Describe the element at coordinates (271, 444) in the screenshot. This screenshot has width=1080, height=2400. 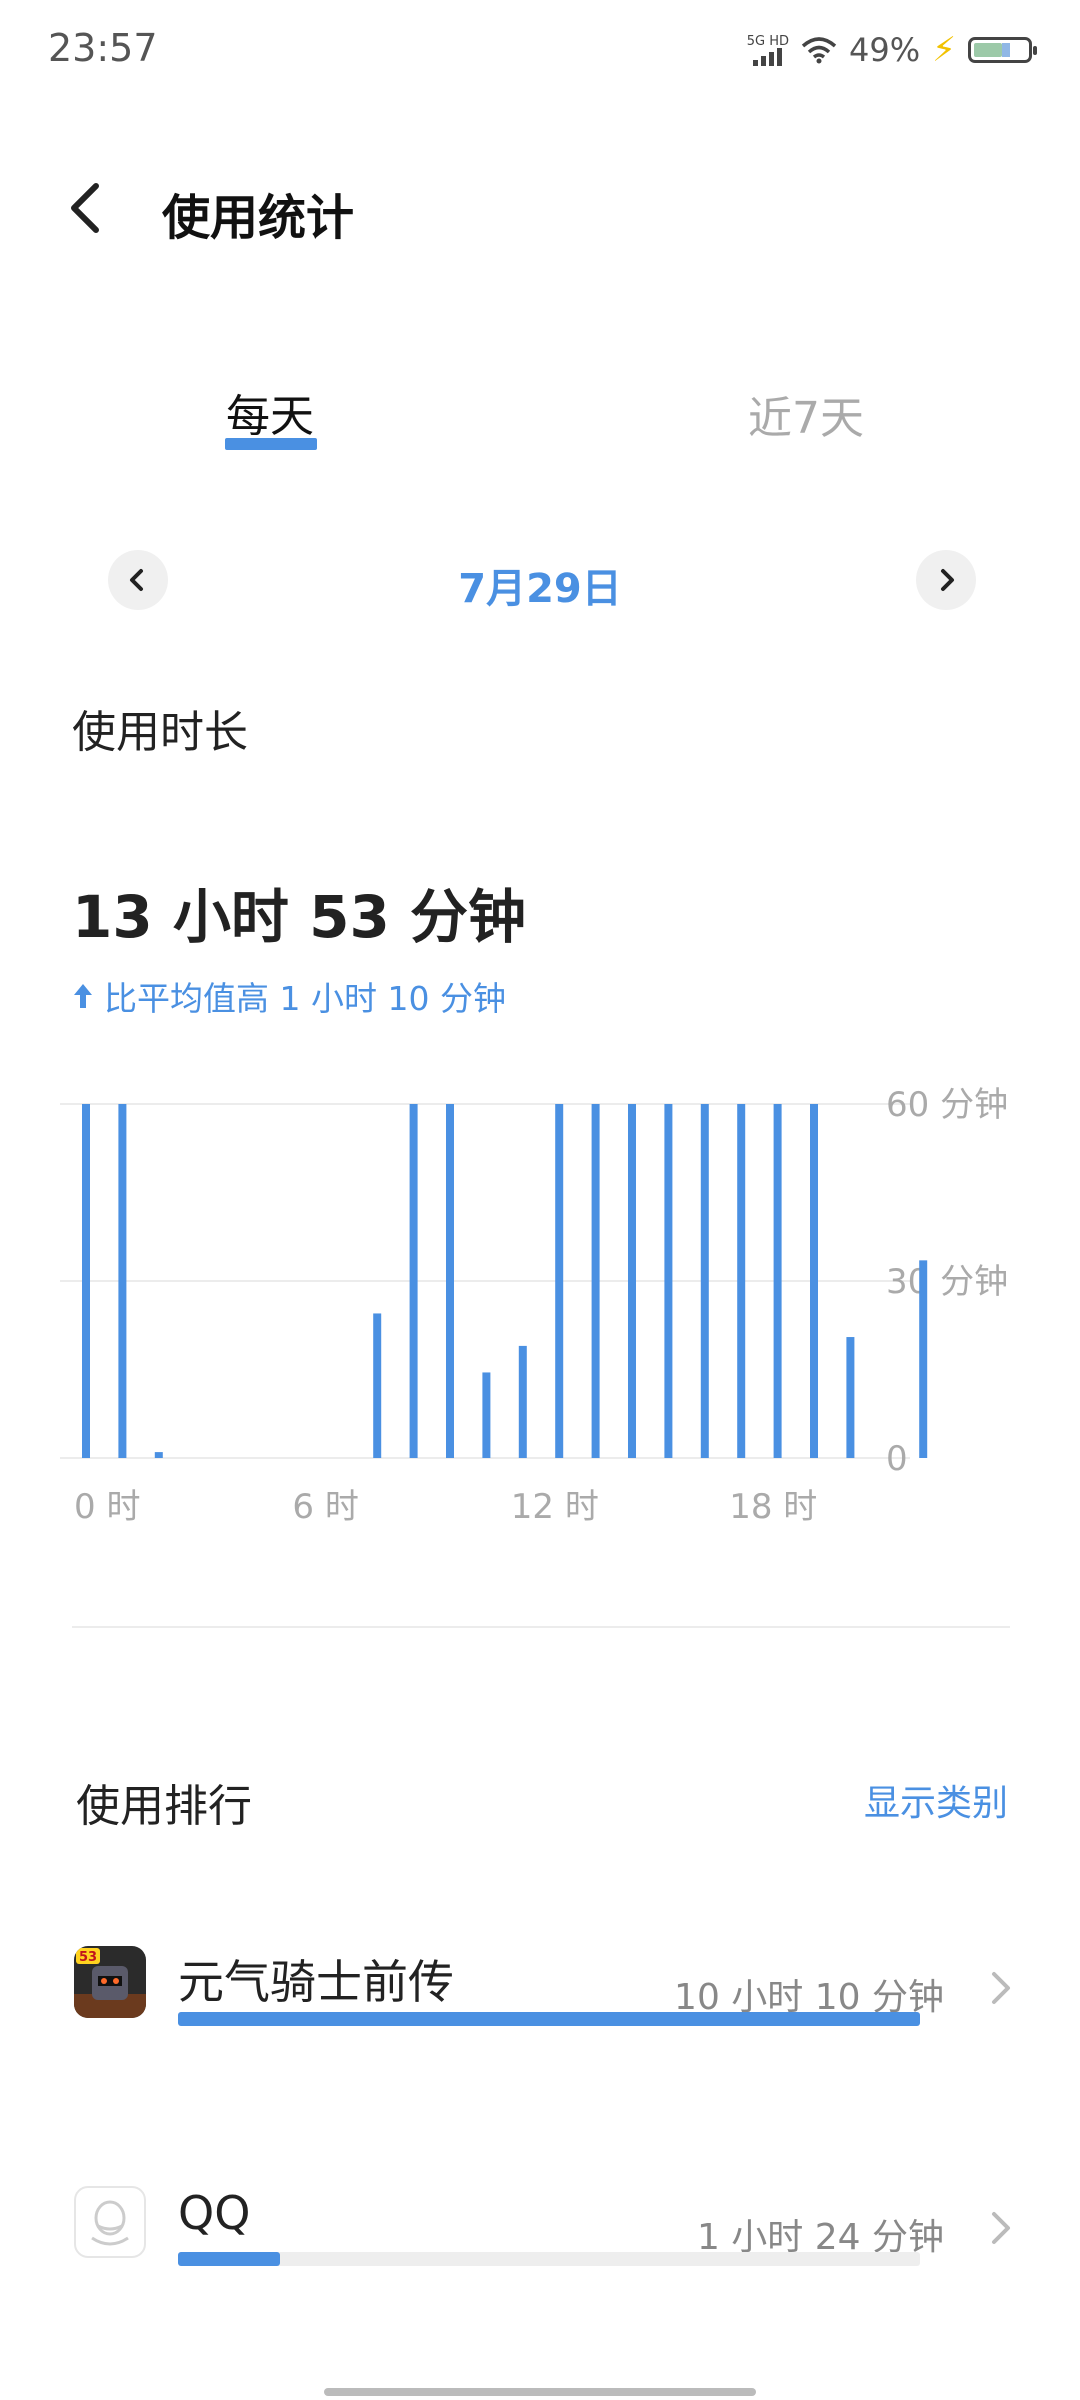
I see `tab-active-indicator` at that location.